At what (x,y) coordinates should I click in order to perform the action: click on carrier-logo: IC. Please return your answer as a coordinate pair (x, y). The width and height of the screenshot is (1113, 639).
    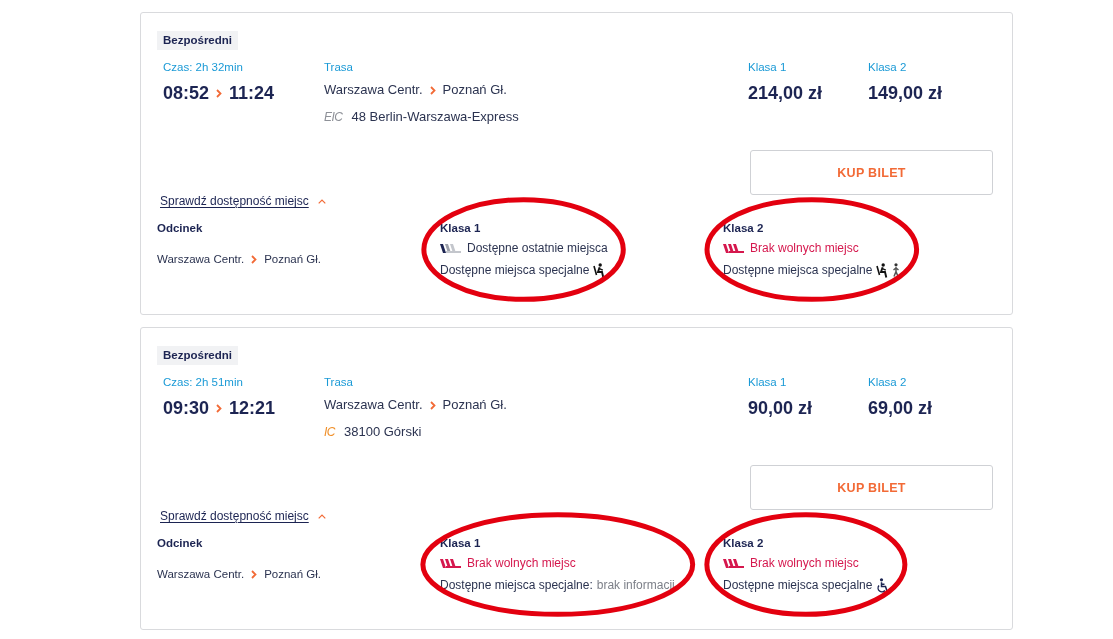
    Looking at the image, I should click on (329, 432).